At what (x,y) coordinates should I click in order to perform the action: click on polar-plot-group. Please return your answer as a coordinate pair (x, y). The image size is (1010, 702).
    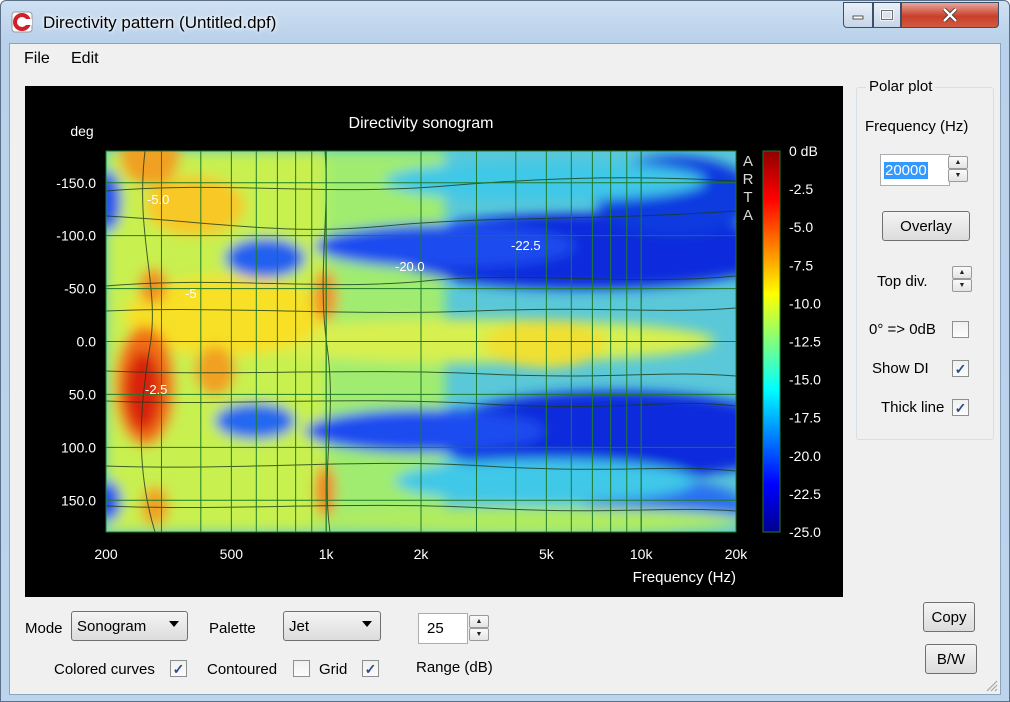
    Looking at the image, I should click on (925, 263).